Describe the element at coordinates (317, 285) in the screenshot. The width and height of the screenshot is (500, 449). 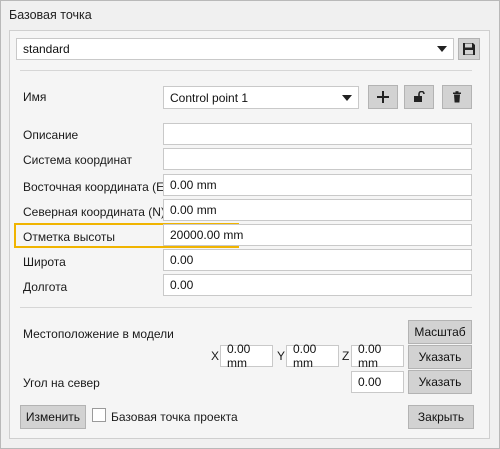
I see `longitude-field: 0.00` at that location.